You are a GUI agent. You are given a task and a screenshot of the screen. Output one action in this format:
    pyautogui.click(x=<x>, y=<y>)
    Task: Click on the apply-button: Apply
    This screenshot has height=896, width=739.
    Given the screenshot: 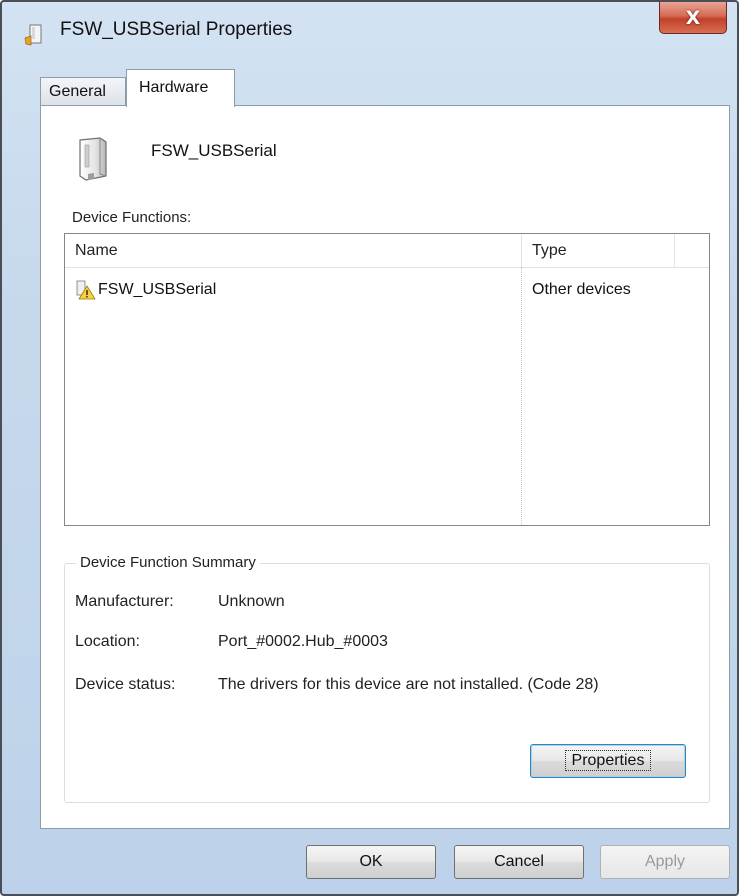 What is the action you would take?
    pyautogui.click(x=665, y=862)
    